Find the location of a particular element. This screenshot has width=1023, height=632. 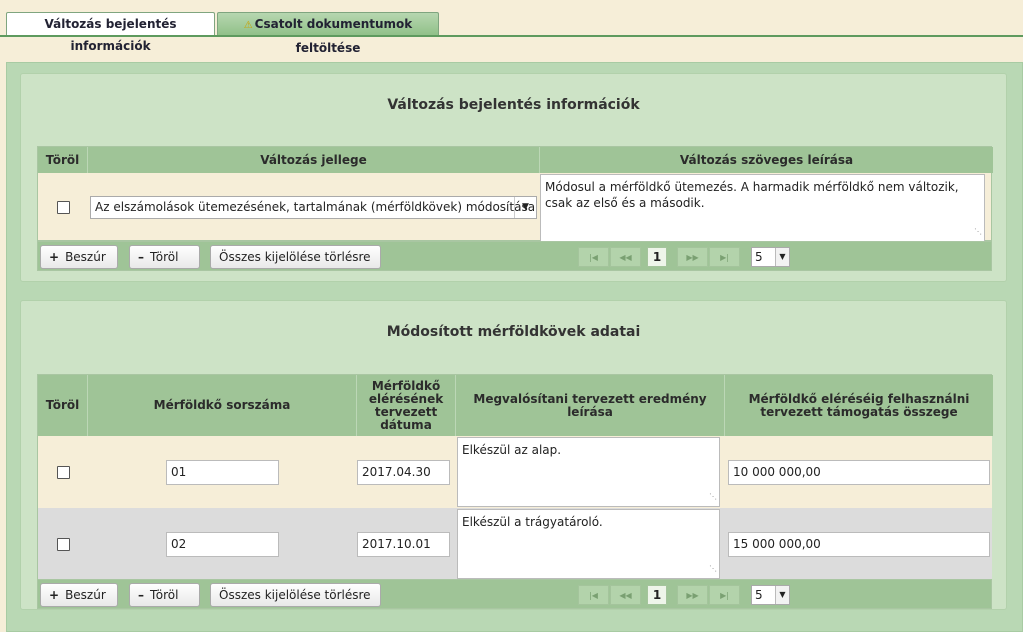

column-header-change-description: Változás szöveges leírása is located at coordinates (766, 160).